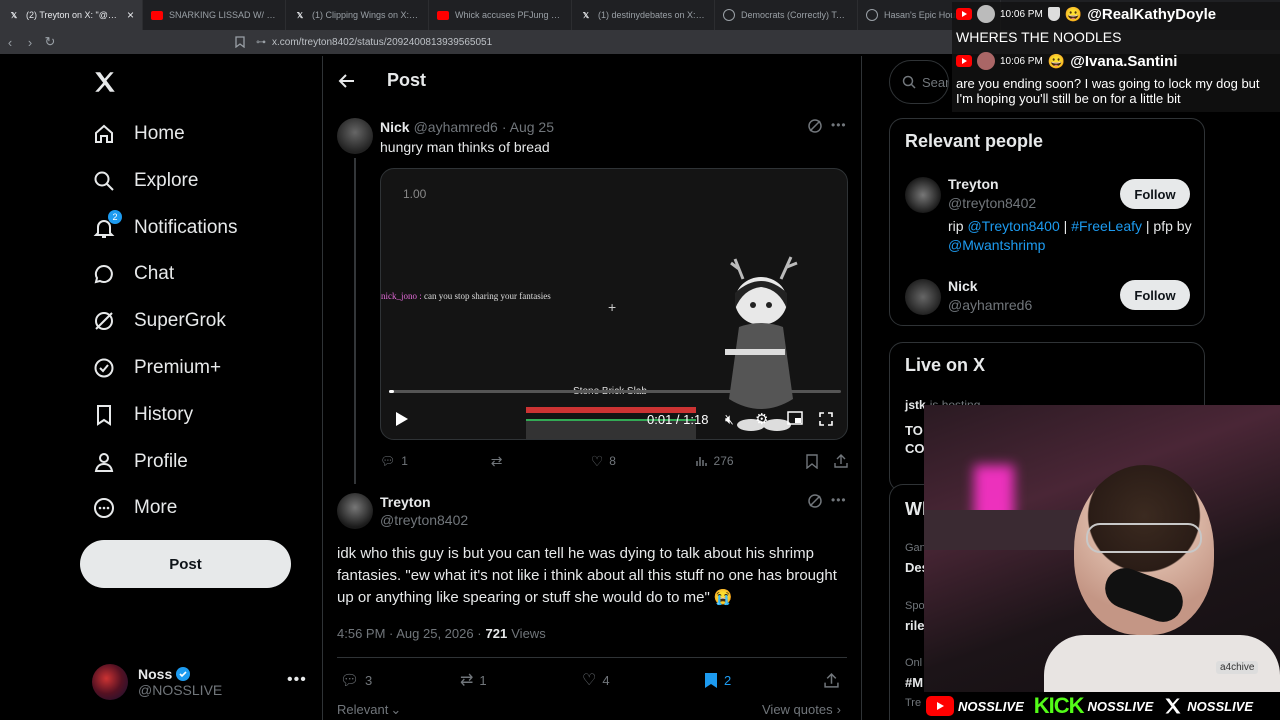 The width and height of the screenshot is (1280, 720). What do you see at coordinates (996, 245) in the screenshot?
I see `bio-mention-link: @Mwantshrimp` at bounding box center [996, 245].